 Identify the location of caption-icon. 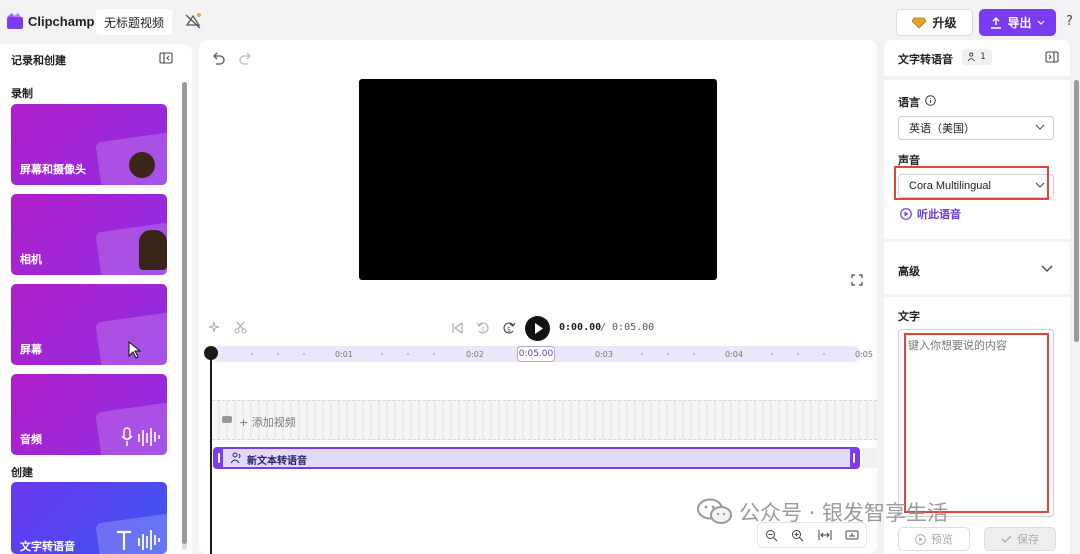
(852, 535).